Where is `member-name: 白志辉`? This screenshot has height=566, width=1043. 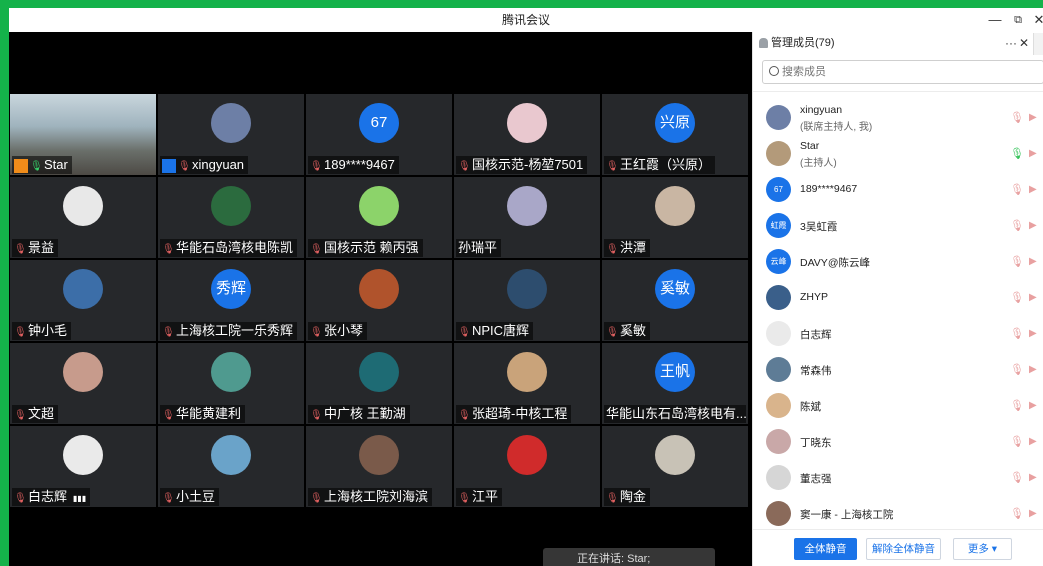 member-name: 白志辉 is located at coordinates (816, 335).